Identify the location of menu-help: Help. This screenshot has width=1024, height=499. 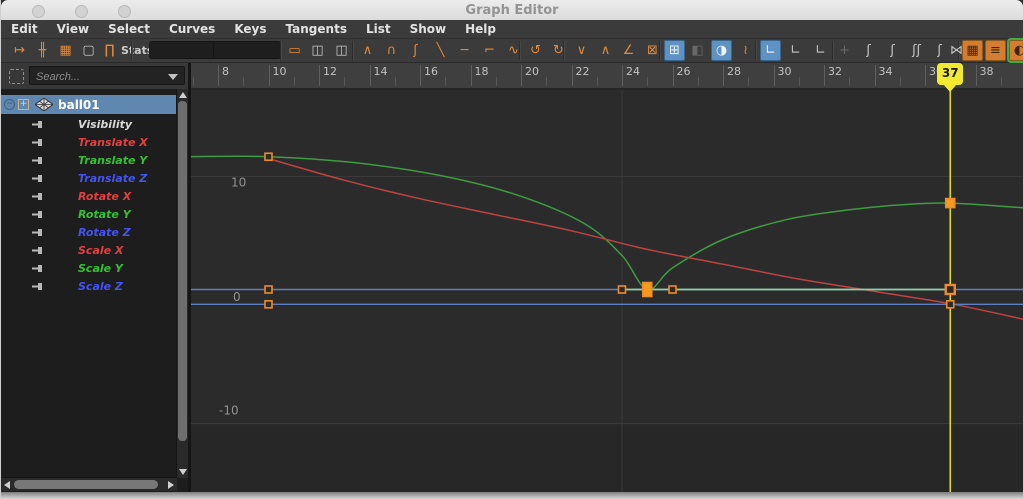
(480, 29).